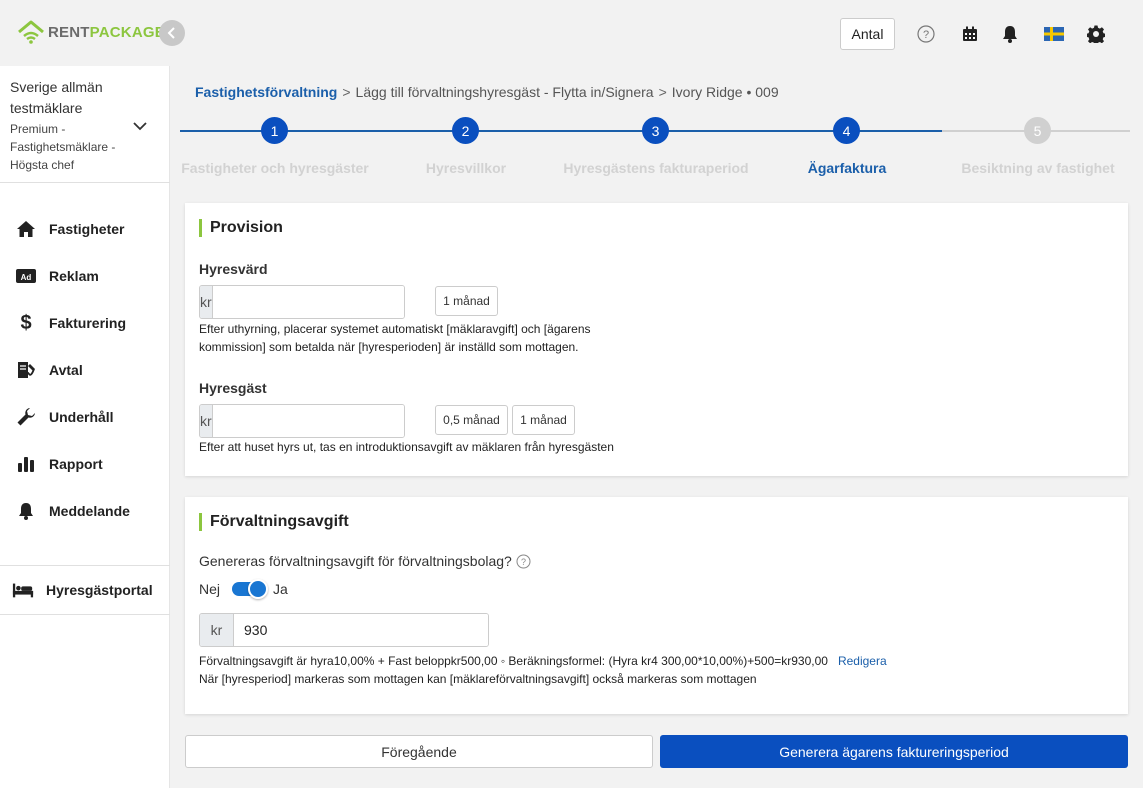 The image size is (1143, 788). I want to click on sidebar-item-rapport: Rapport, so click(85, 464).